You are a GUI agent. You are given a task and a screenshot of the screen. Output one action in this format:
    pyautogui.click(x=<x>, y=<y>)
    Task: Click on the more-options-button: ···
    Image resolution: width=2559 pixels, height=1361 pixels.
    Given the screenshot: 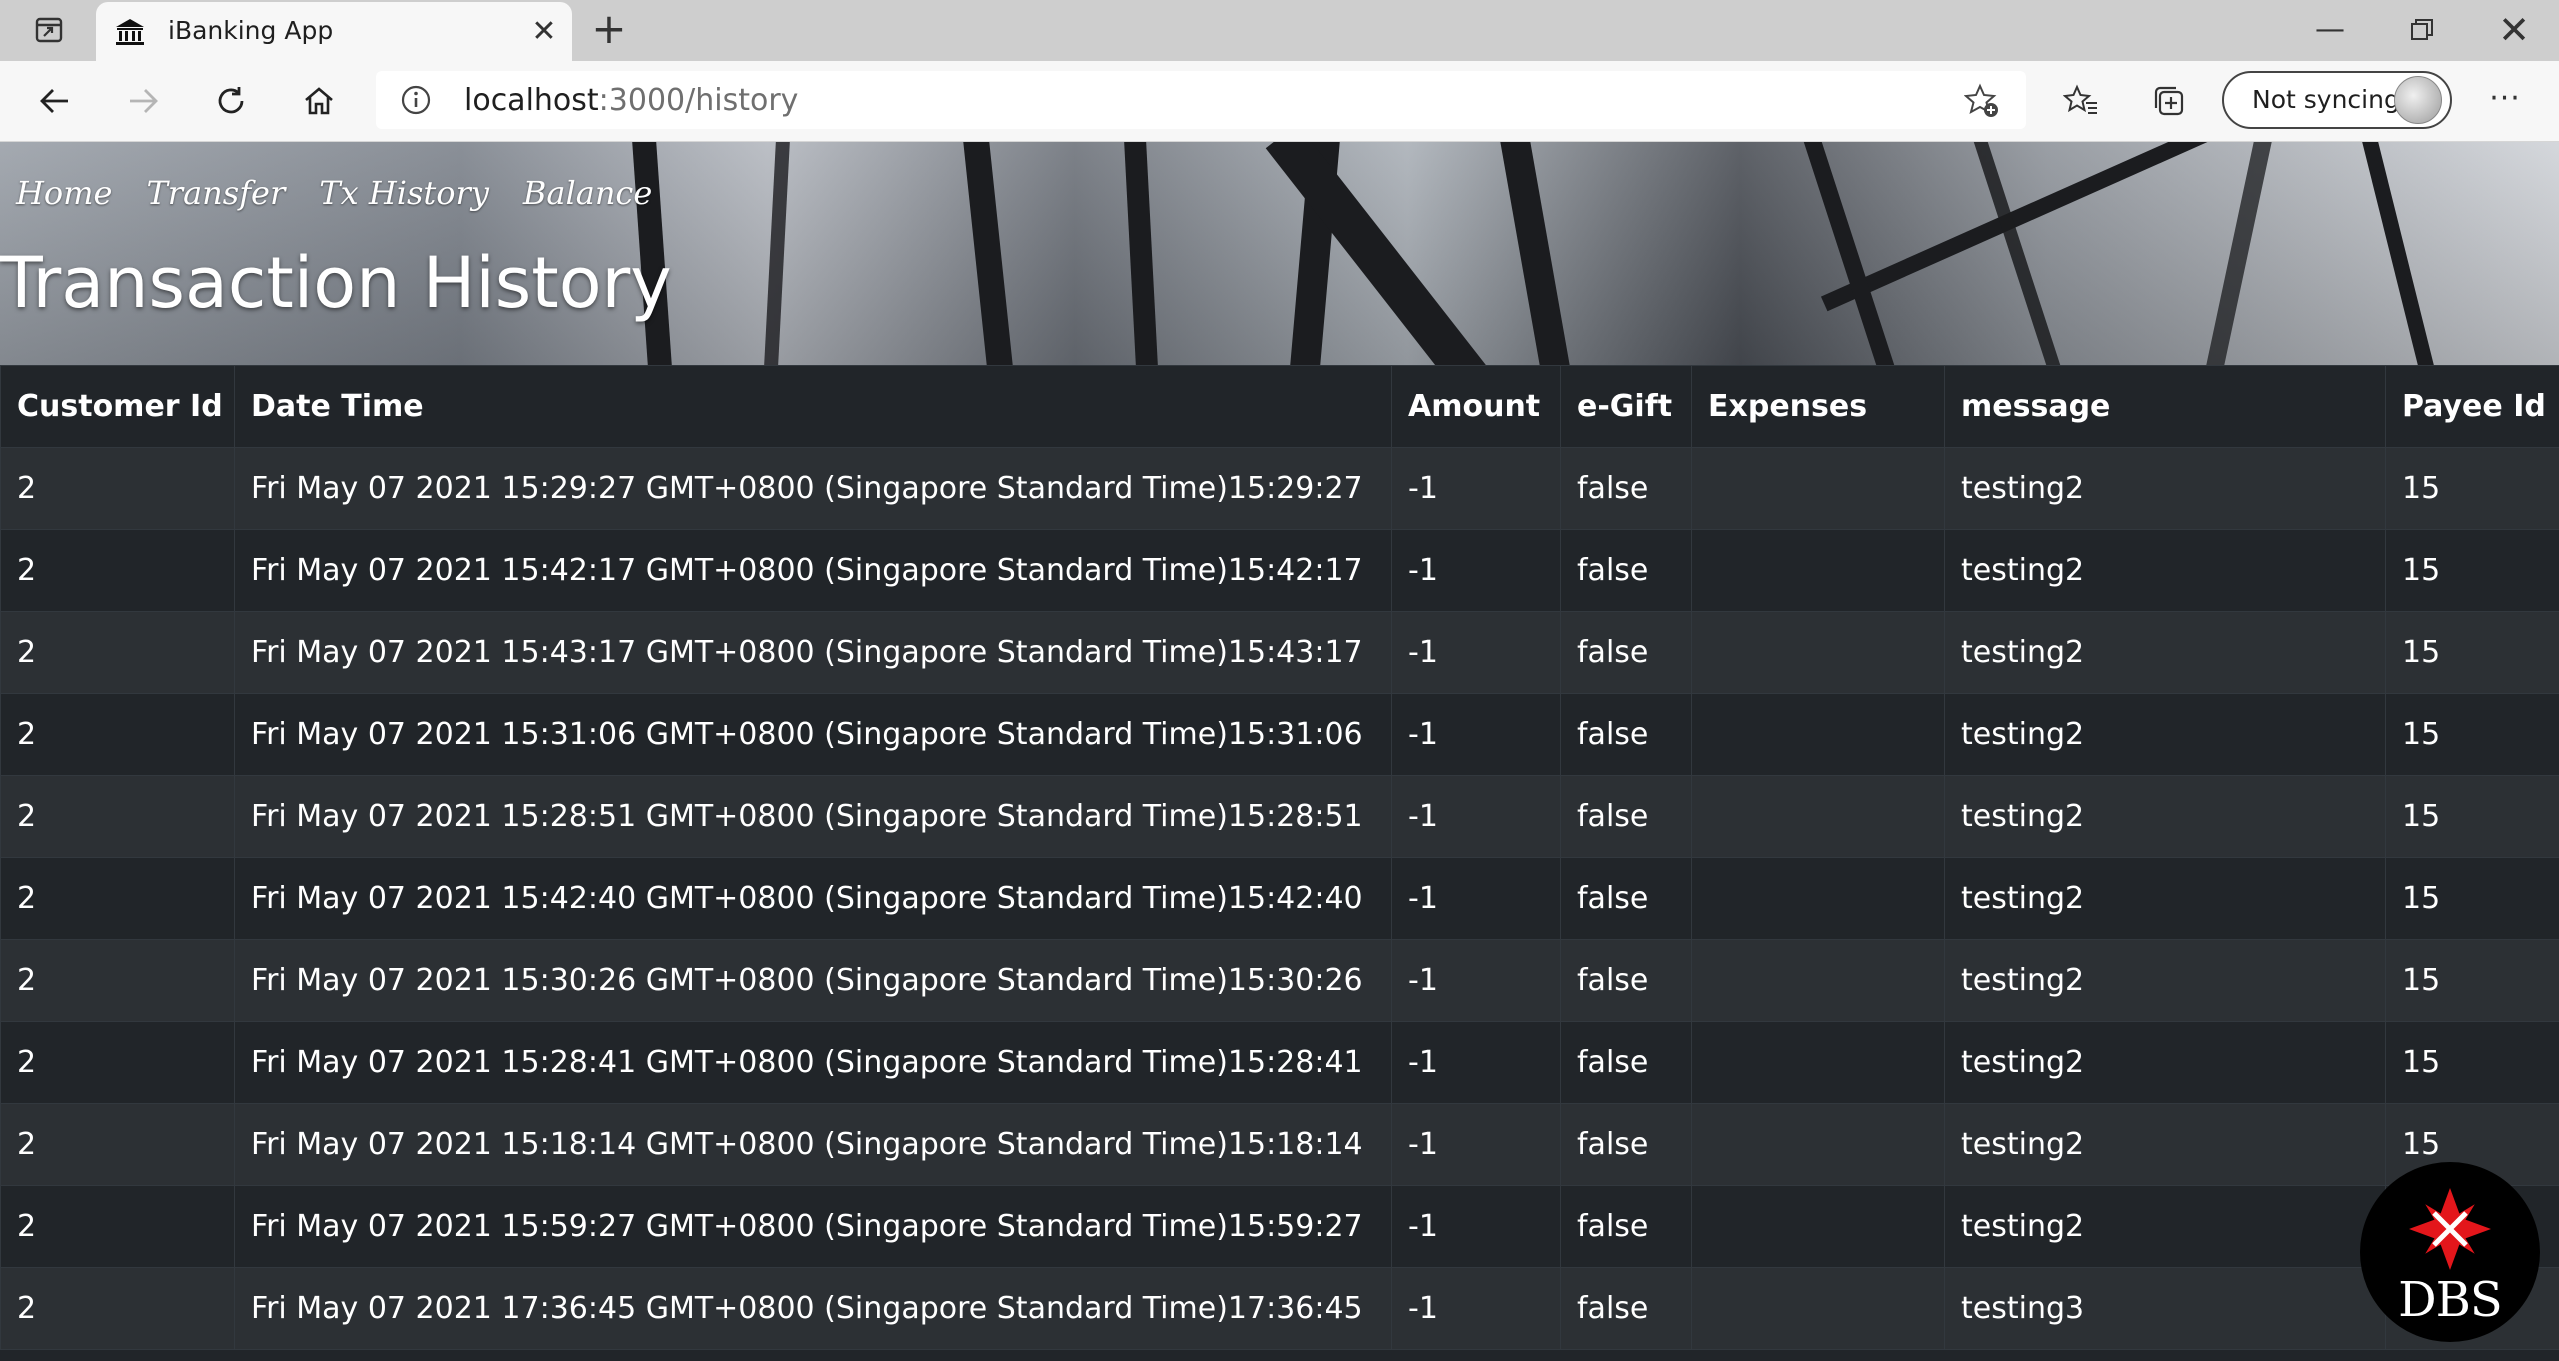 What is the action you would take?
    pyautogui.click(x=2505, y=101)
    